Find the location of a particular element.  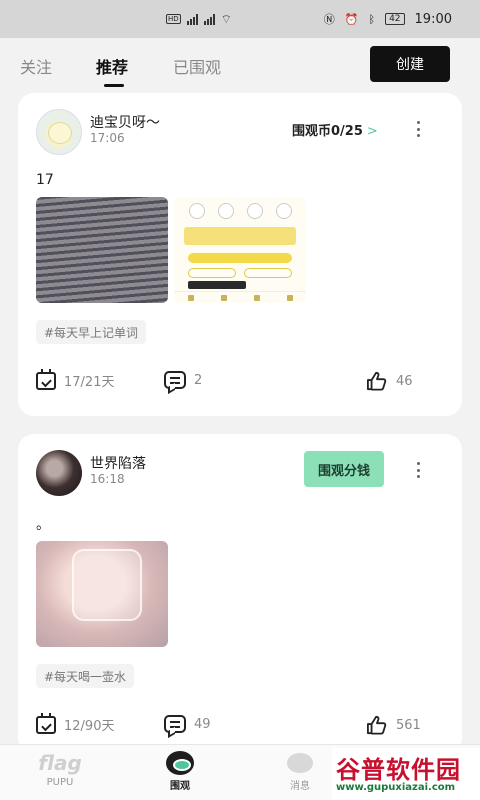

watermark-url: www.gupuxiazai.com is located at coordinates (396, 787).